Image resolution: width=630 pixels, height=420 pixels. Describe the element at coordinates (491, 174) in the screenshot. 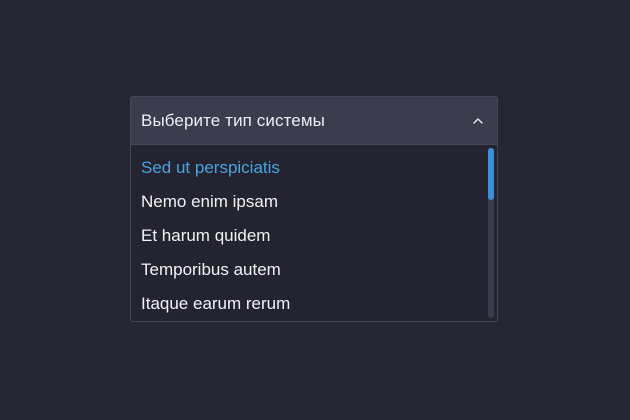

I see `scrollbar-thumb` at that location.